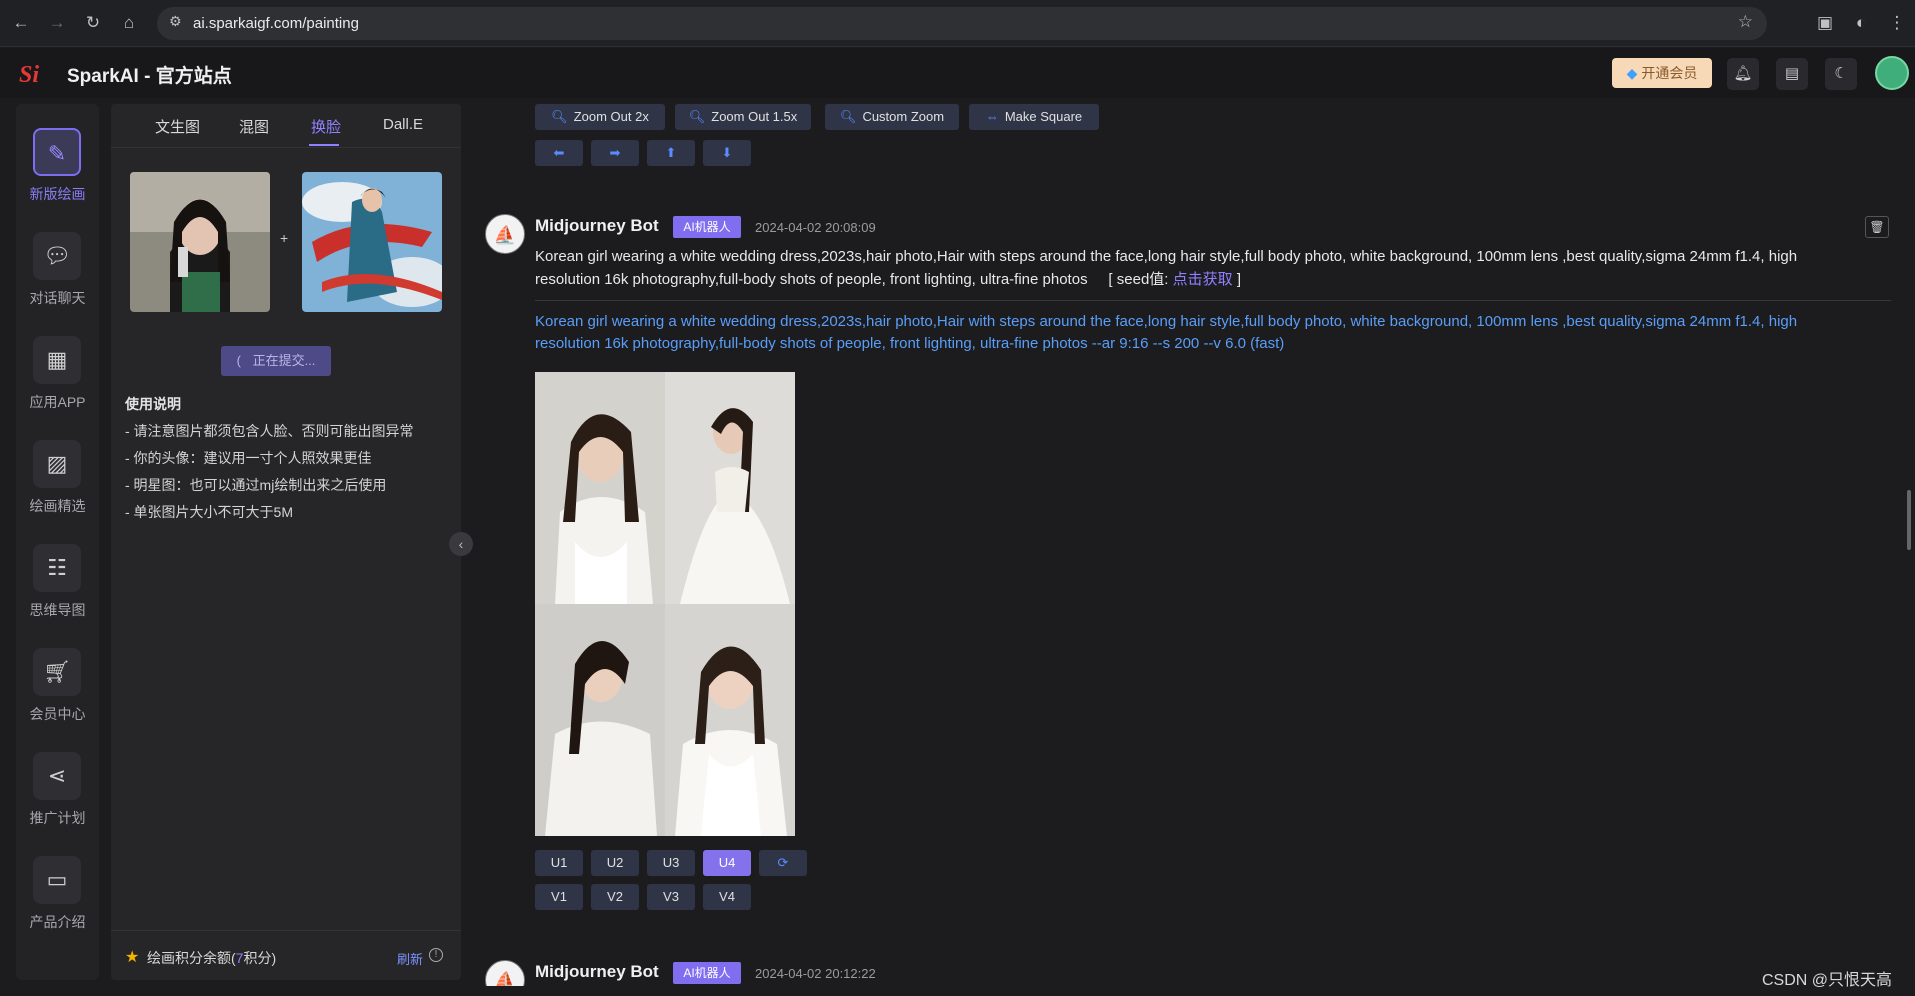 The image size is (1915, 996). I want to click on sparkai-logo: Si, so click(35, 73).